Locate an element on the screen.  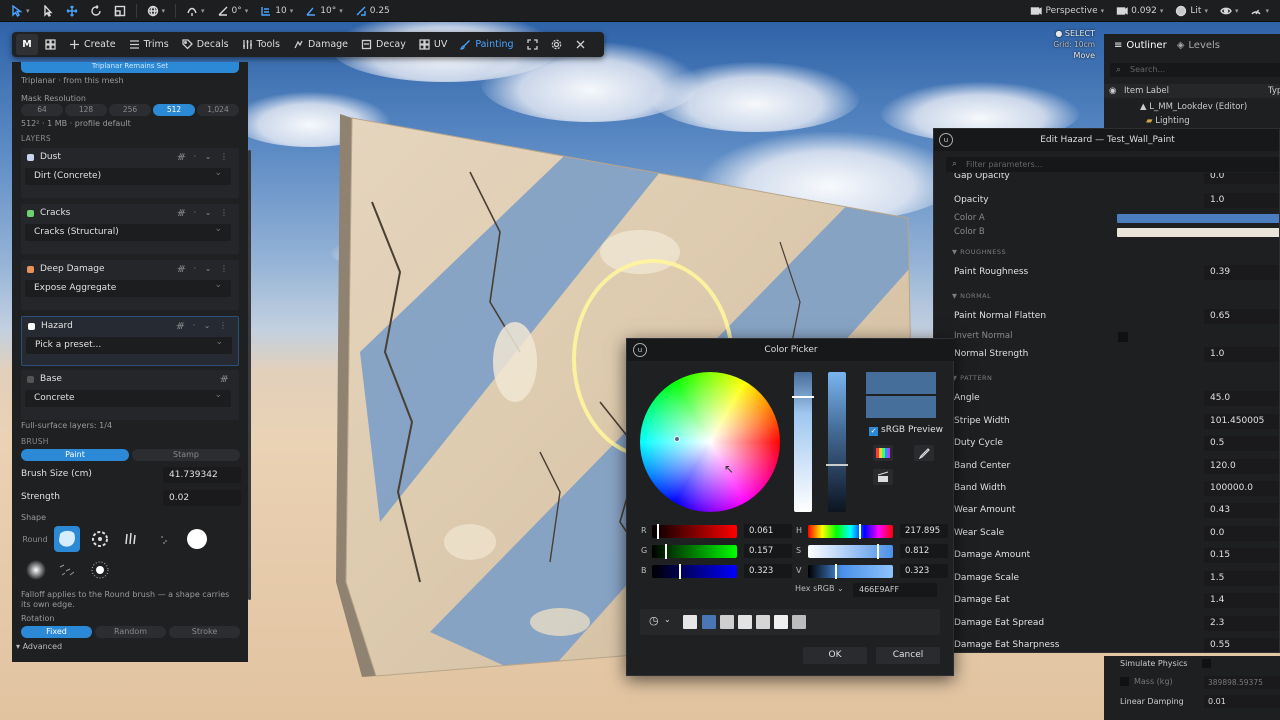
hue-slider-handle is located at coordinates (860, 531).